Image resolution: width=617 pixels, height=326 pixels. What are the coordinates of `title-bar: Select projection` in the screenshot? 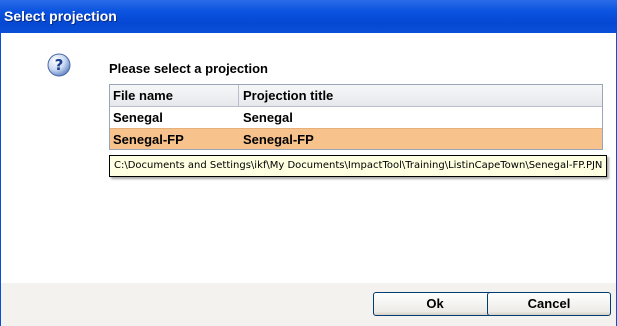 It's located at (308, 16).